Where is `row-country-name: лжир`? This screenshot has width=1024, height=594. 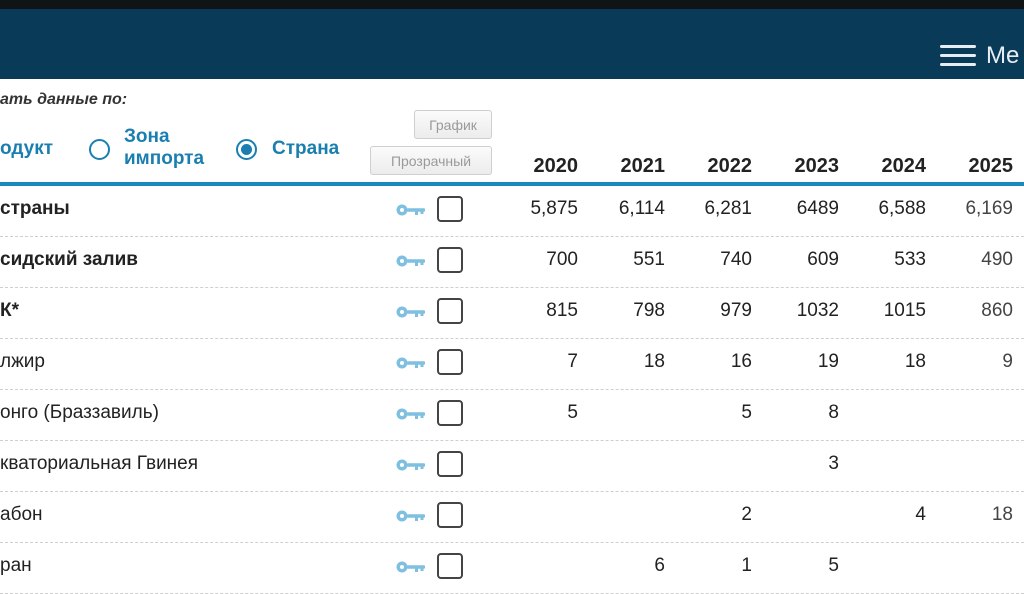 row-country-name: лжир is located at coordinates (22, 362).